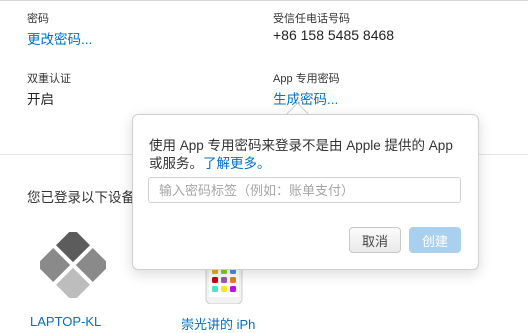 This screenshot has height=333, width=528. Describe the element at coordinates (435, 240) in the screenshot. I see `create-button: 创建` at that location.